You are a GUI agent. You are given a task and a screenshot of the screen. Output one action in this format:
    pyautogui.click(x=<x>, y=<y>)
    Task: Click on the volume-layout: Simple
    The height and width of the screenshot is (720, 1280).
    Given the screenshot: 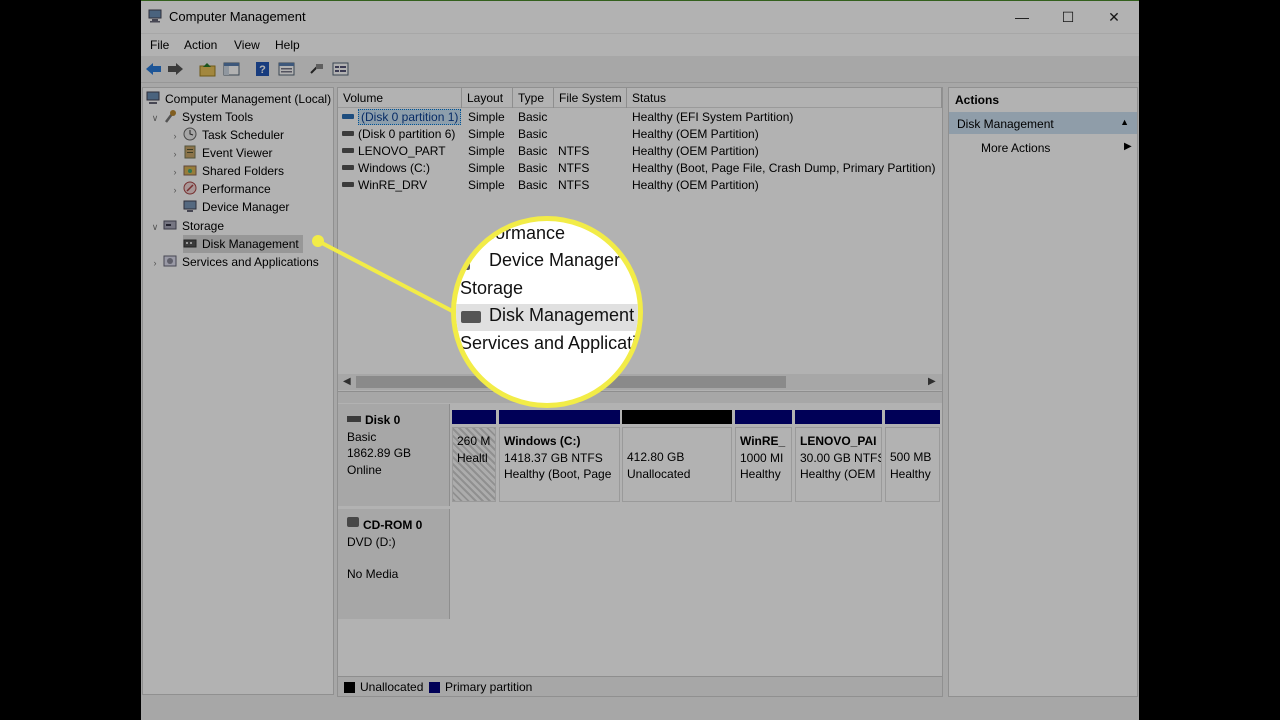 What is the action you would take?
    pyautogui.click(x=486, y=151)
    